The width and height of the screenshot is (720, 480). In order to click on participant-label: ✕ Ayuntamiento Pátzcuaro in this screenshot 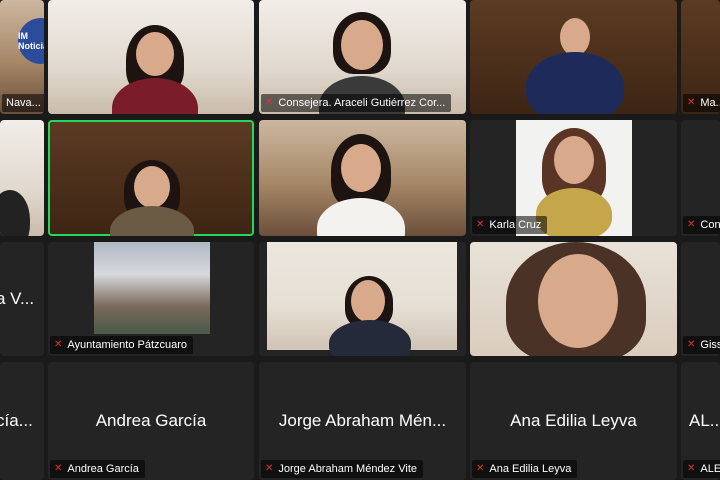, I will do `click(122, 345)`.